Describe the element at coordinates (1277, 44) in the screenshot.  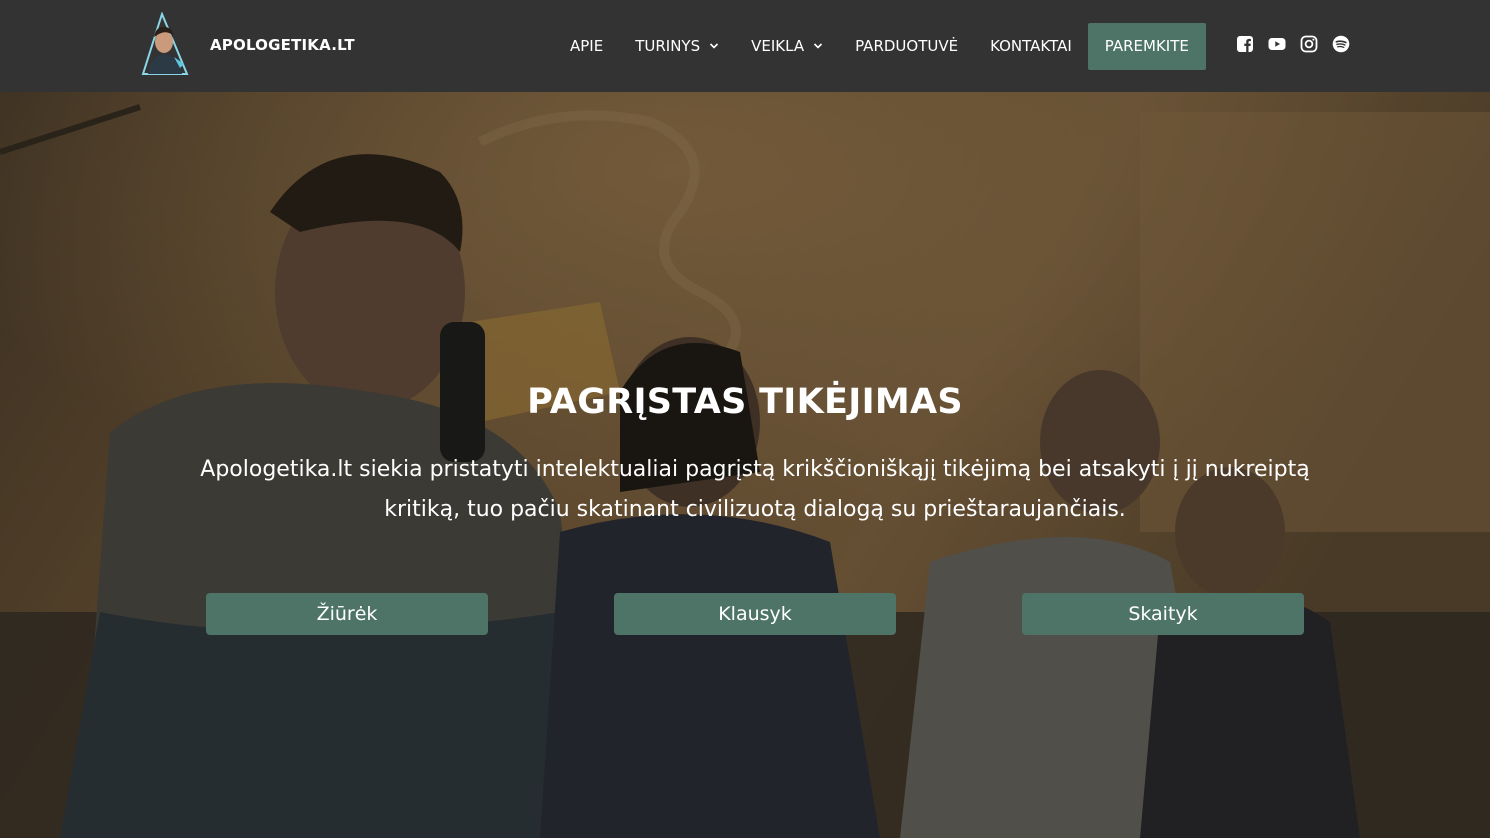
I see `youtube-icon` at that location.